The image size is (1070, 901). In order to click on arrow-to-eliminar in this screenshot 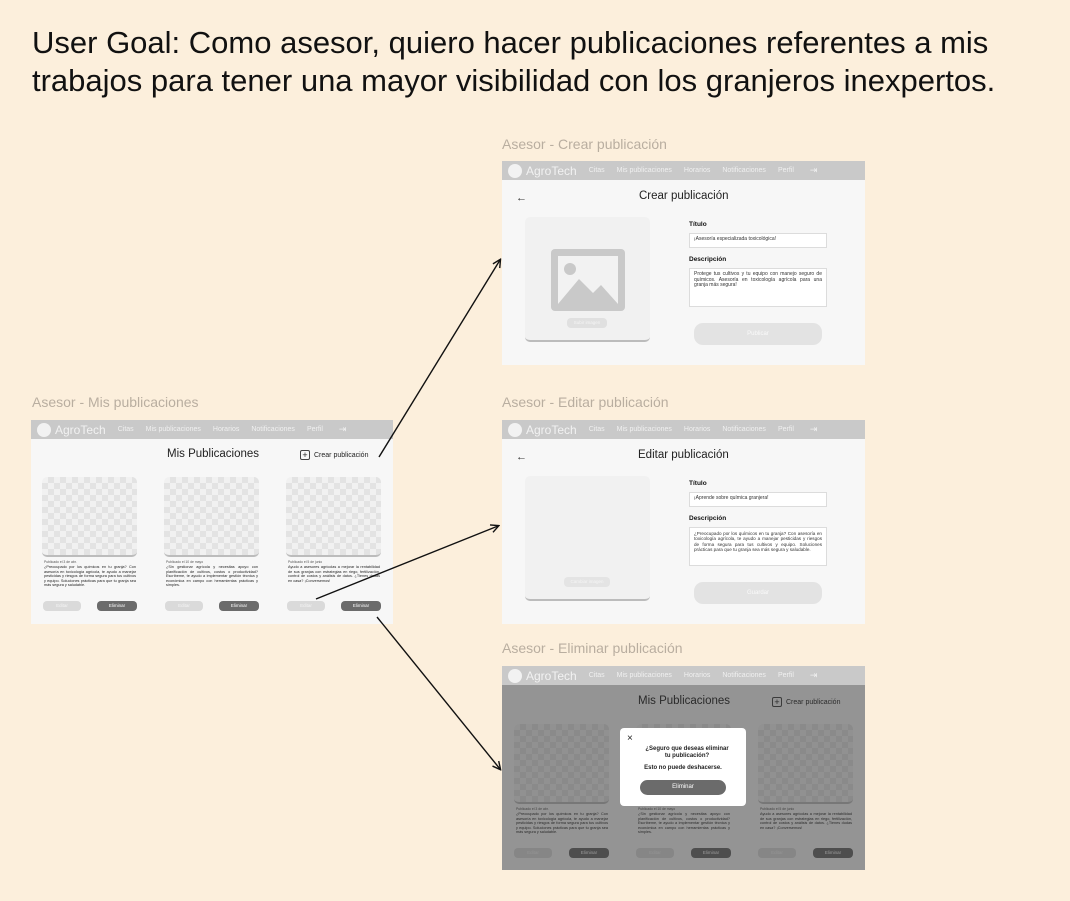, I will do `click(438, 692)`.